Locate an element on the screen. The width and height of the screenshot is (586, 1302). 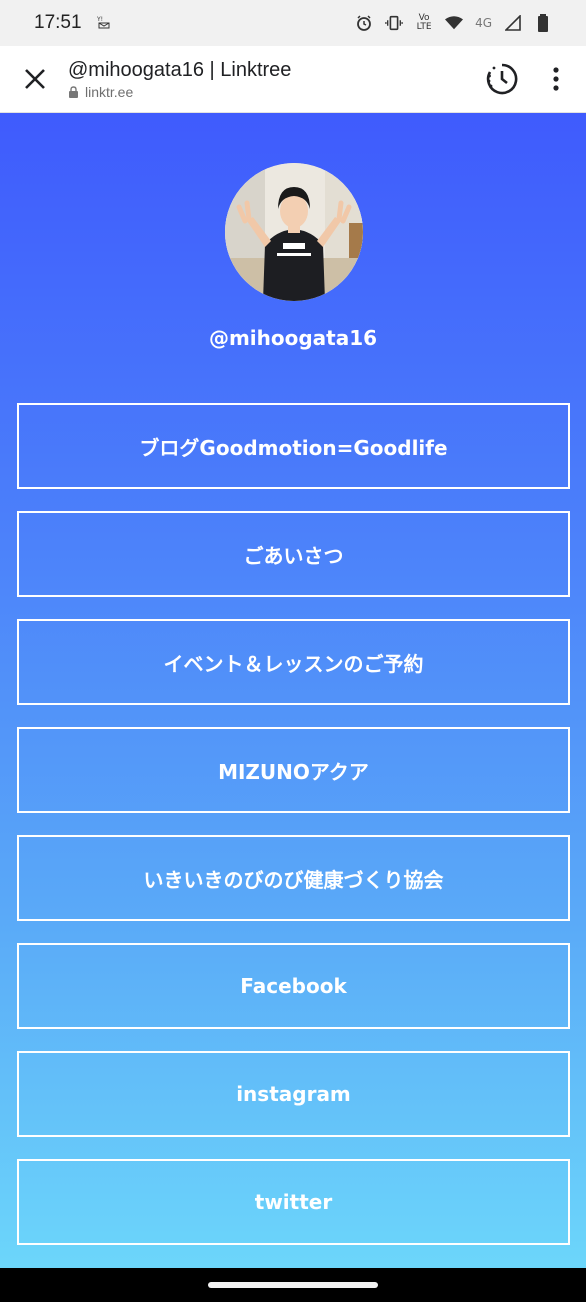
home-gesture-bar is located at coordinates (293, 1285).